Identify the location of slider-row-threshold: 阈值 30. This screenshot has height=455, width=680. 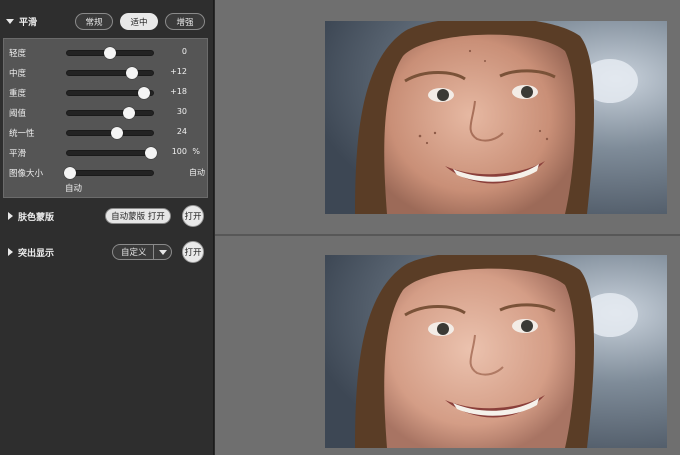
(106, 112).